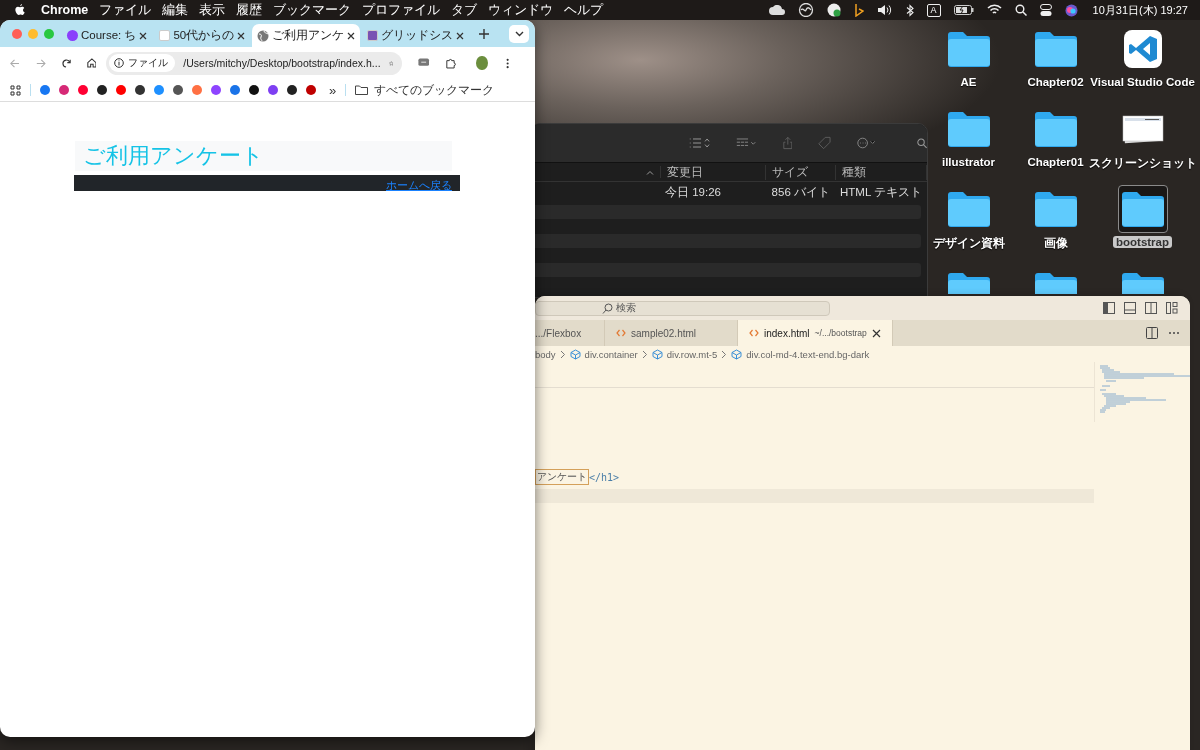 The height and width of the screenshot is (750, 1200). I want to click on menu-item: 履歴, so click(249, 10).